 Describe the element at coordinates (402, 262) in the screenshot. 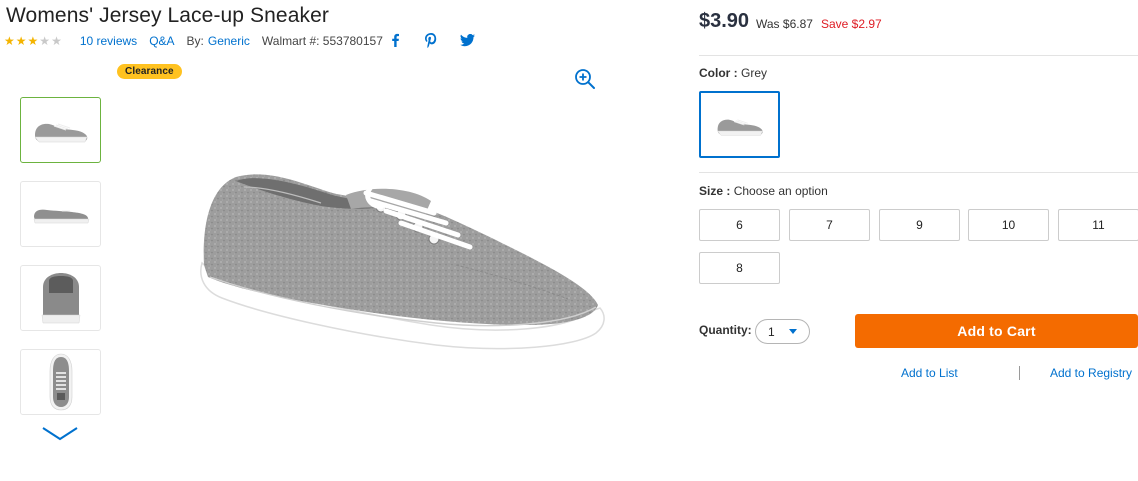

I see `product-main-image` at that location.